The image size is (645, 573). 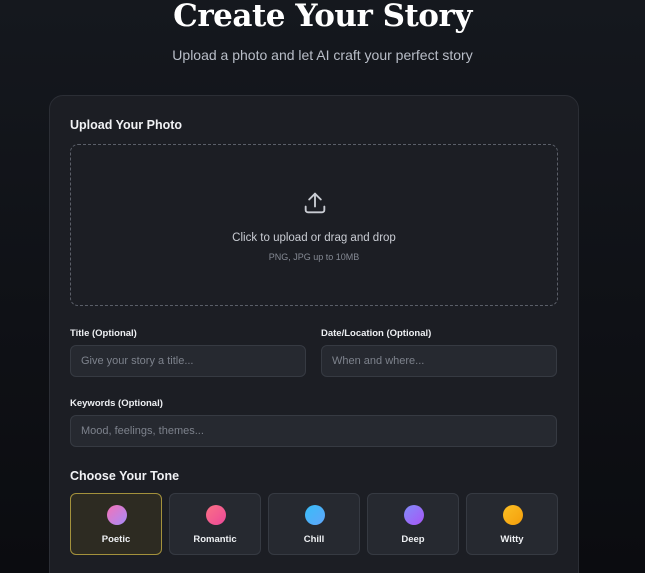 What do you see at coordinates (376, 333) in the screenshot?
I see `date-location-field-label: Date/Location (Optional)` at bounding box center [376, 333].